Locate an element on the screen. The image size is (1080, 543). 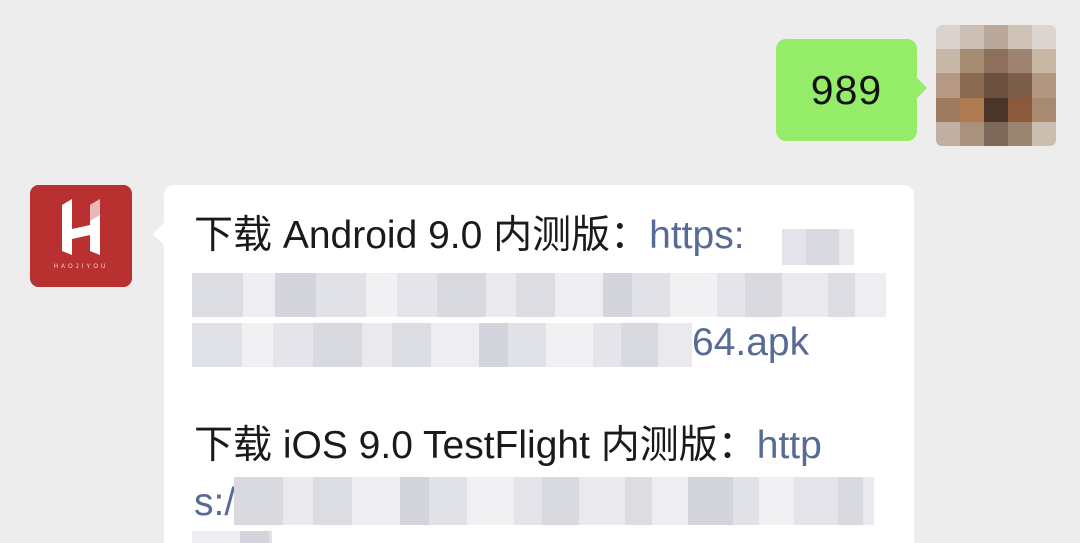
haojiyou-avatar: HAOJIYOU is located at coordinates (81, 236).